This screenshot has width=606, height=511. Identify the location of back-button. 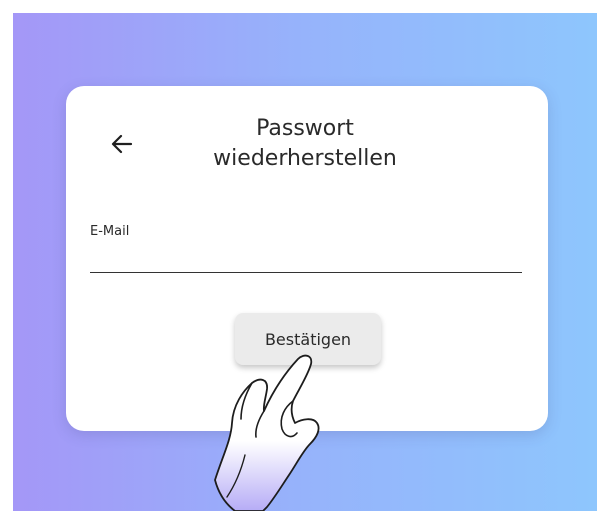
(122, 144).